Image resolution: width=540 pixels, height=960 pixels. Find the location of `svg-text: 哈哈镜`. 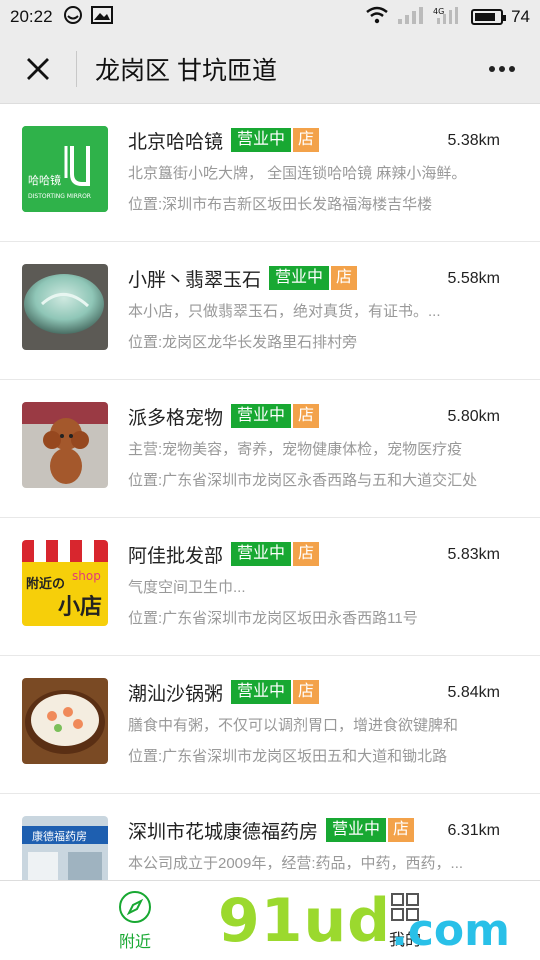

svg-text: 哈哈镜 is located at coordinates (44, 180).